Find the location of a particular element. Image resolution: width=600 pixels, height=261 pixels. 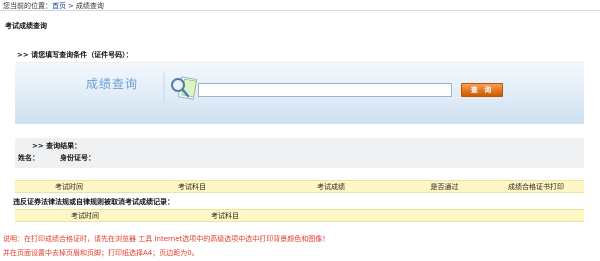

column-header: 成绩合格证书打印 is located at coordinates (536, 186).